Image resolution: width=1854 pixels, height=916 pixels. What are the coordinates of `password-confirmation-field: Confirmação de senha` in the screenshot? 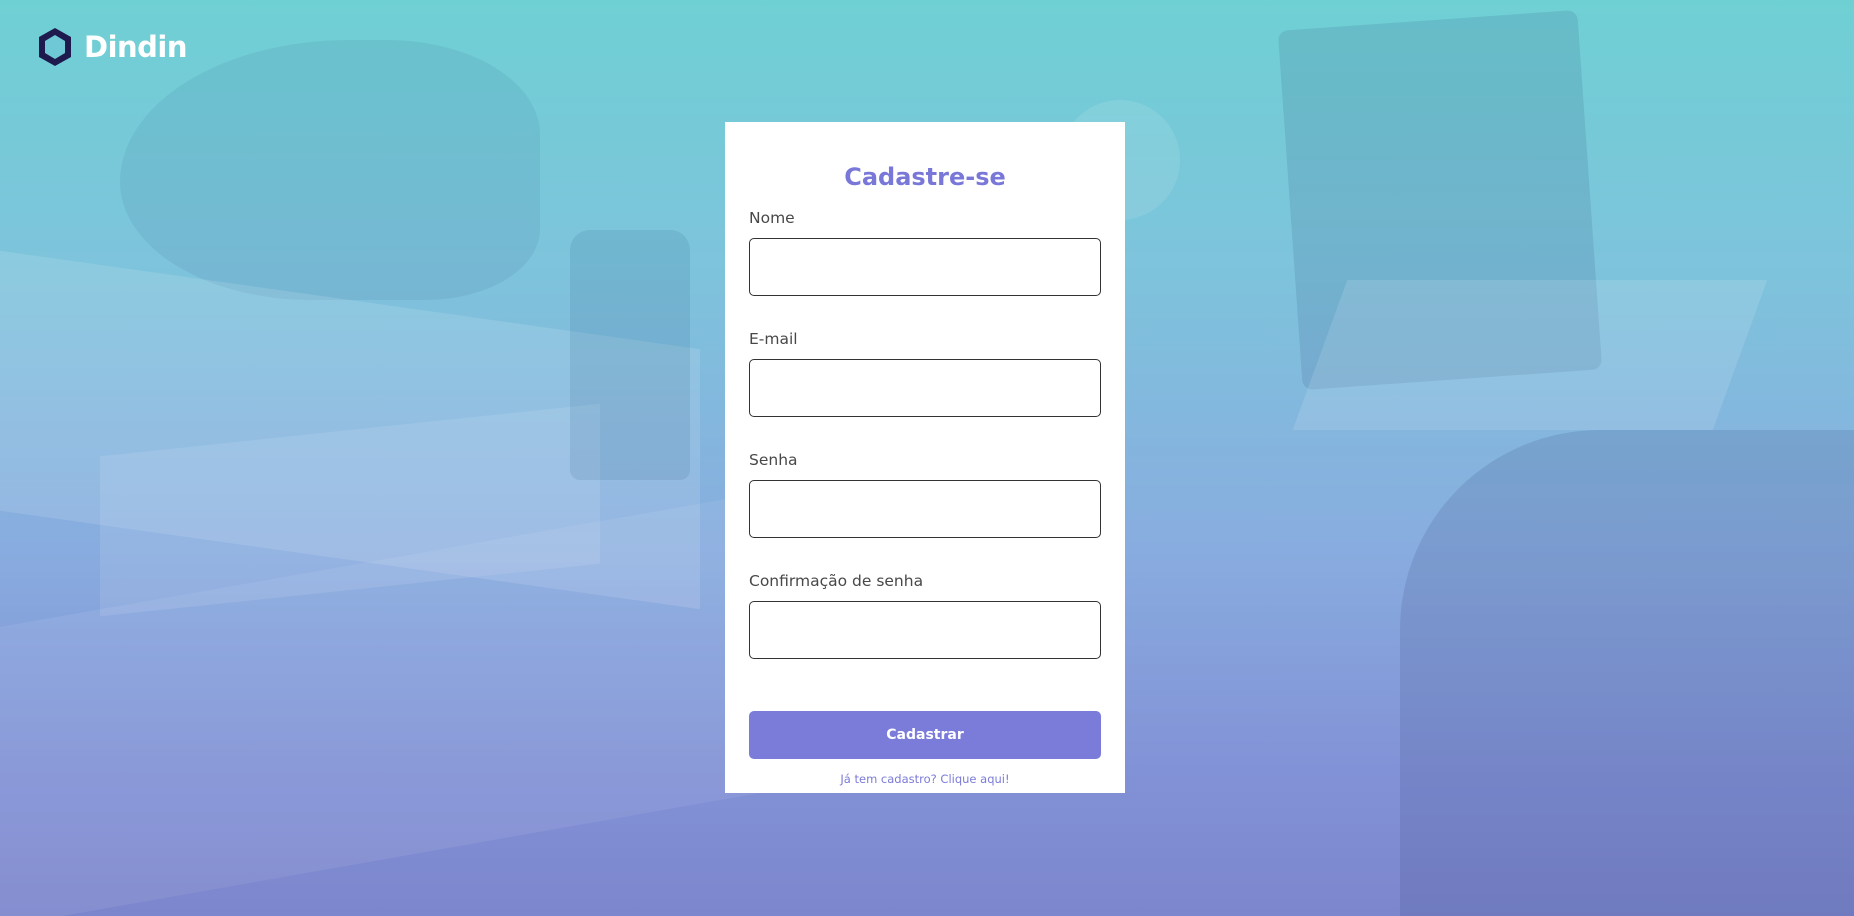 It's located at (925, 615).